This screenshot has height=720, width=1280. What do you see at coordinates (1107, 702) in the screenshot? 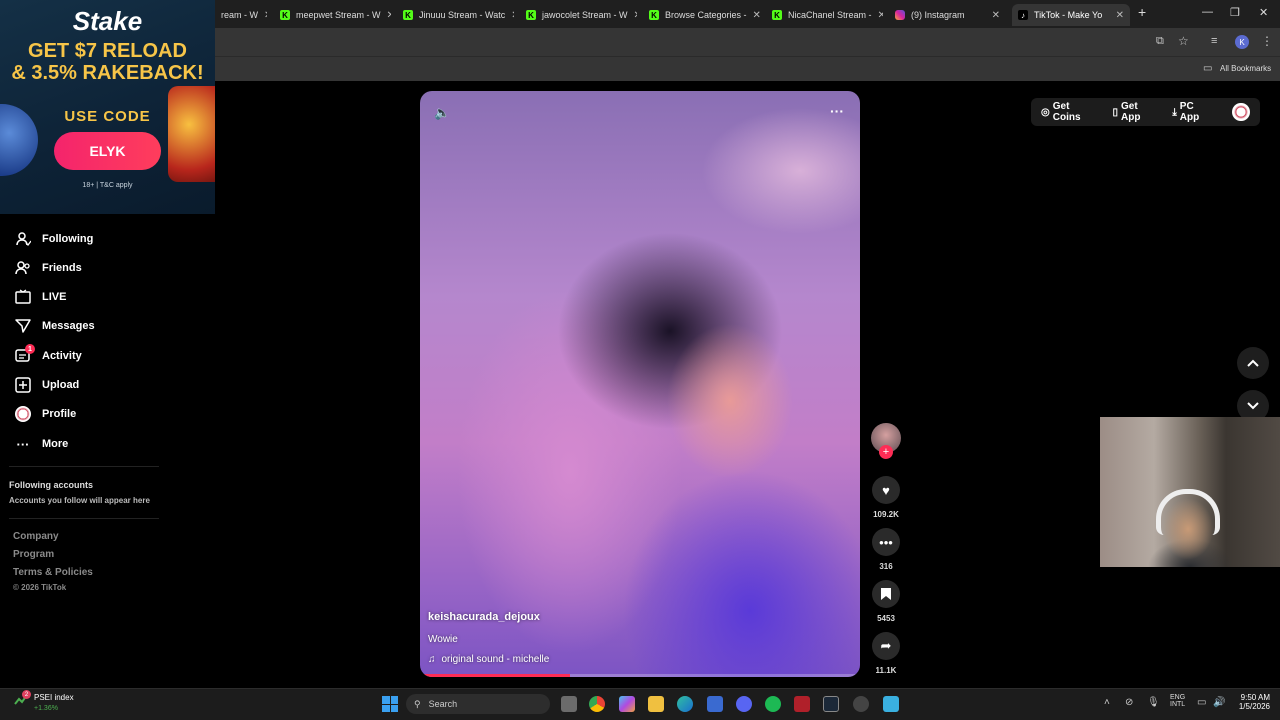
I see `chevron-up-icon: ˄` at bounding box center [1107, 702].